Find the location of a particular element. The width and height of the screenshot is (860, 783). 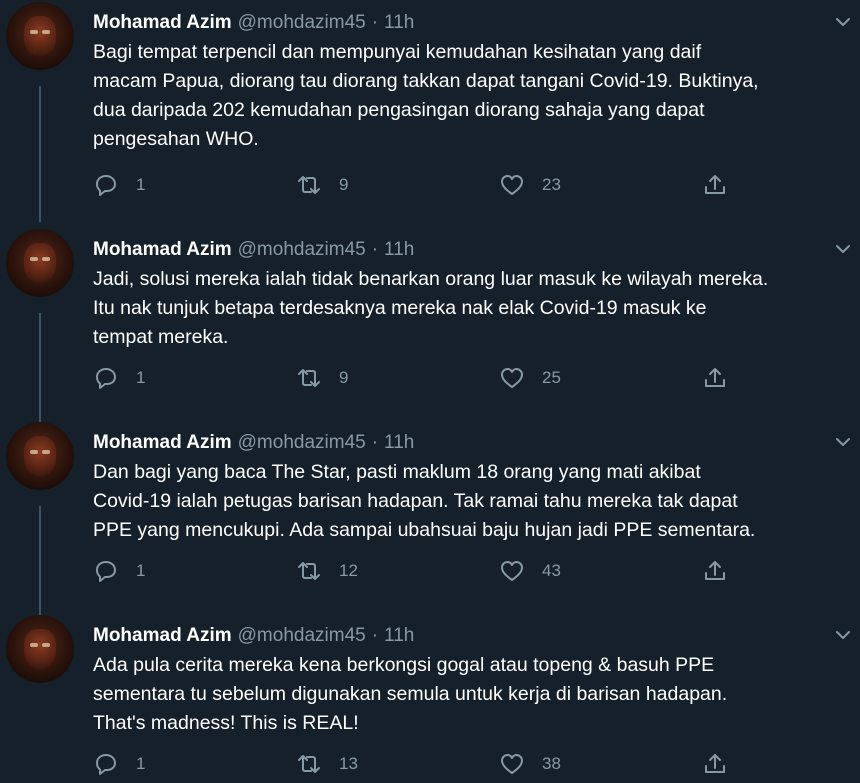

thread-line is located at coordinates (40, 154).